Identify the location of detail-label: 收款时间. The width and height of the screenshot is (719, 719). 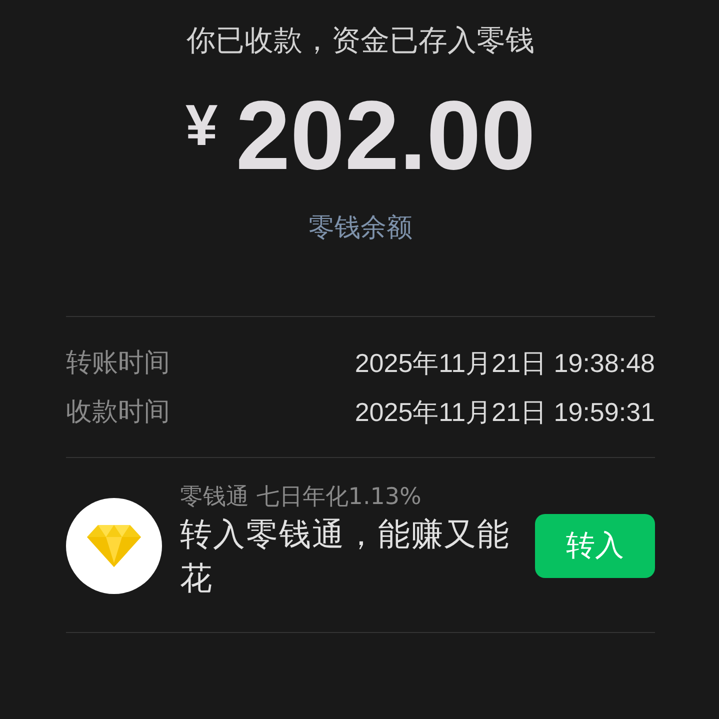
(118, 412).